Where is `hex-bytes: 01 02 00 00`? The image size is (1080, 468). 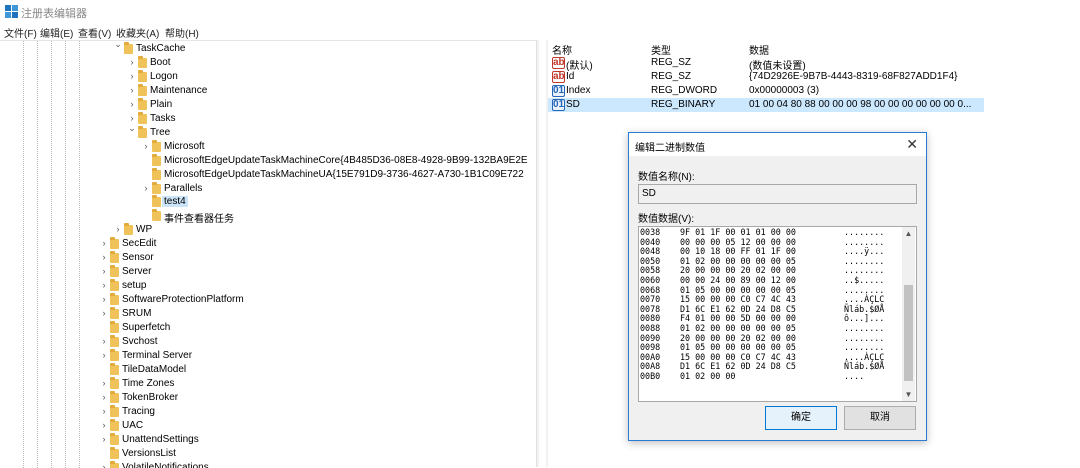
hex-bytes: 01 02 00 00 is located at coordinates (707, 376).